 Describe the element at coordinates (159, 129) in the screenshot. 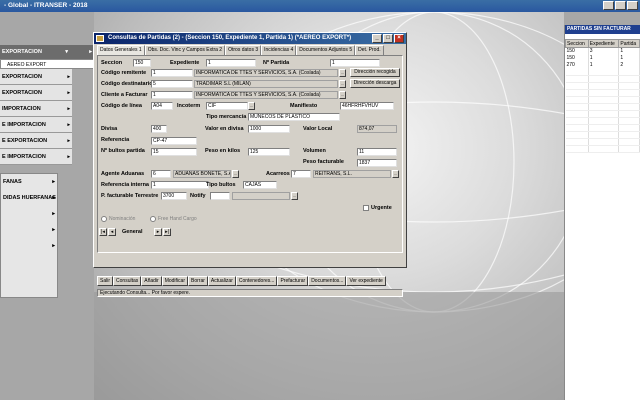

I see `divisa-field: 400` at that location.